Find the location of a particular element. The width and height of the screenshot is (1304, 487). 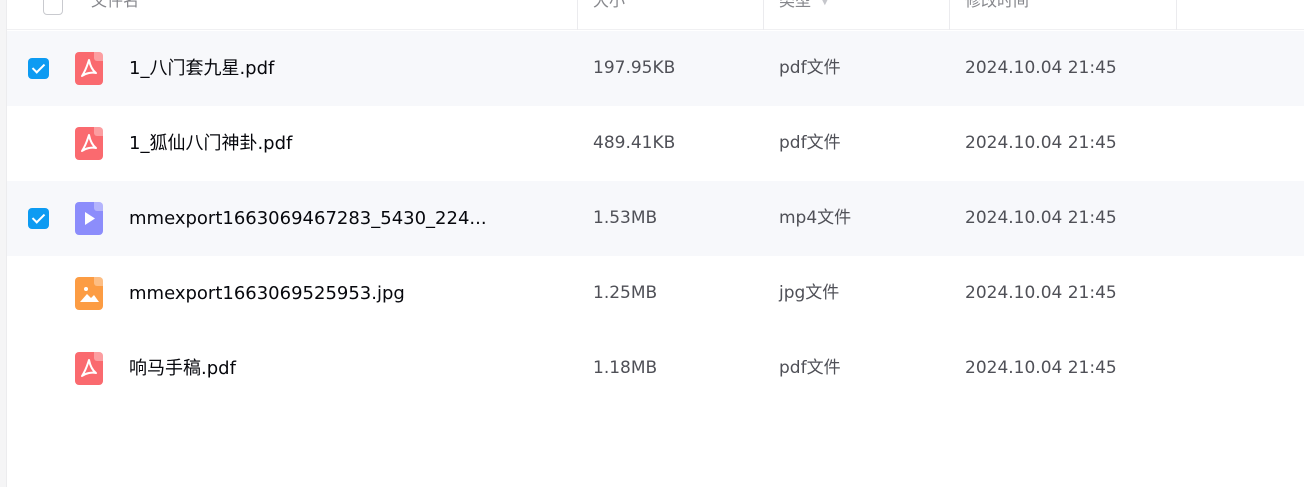

left-panel-edge is located at coordinates (3, 243).